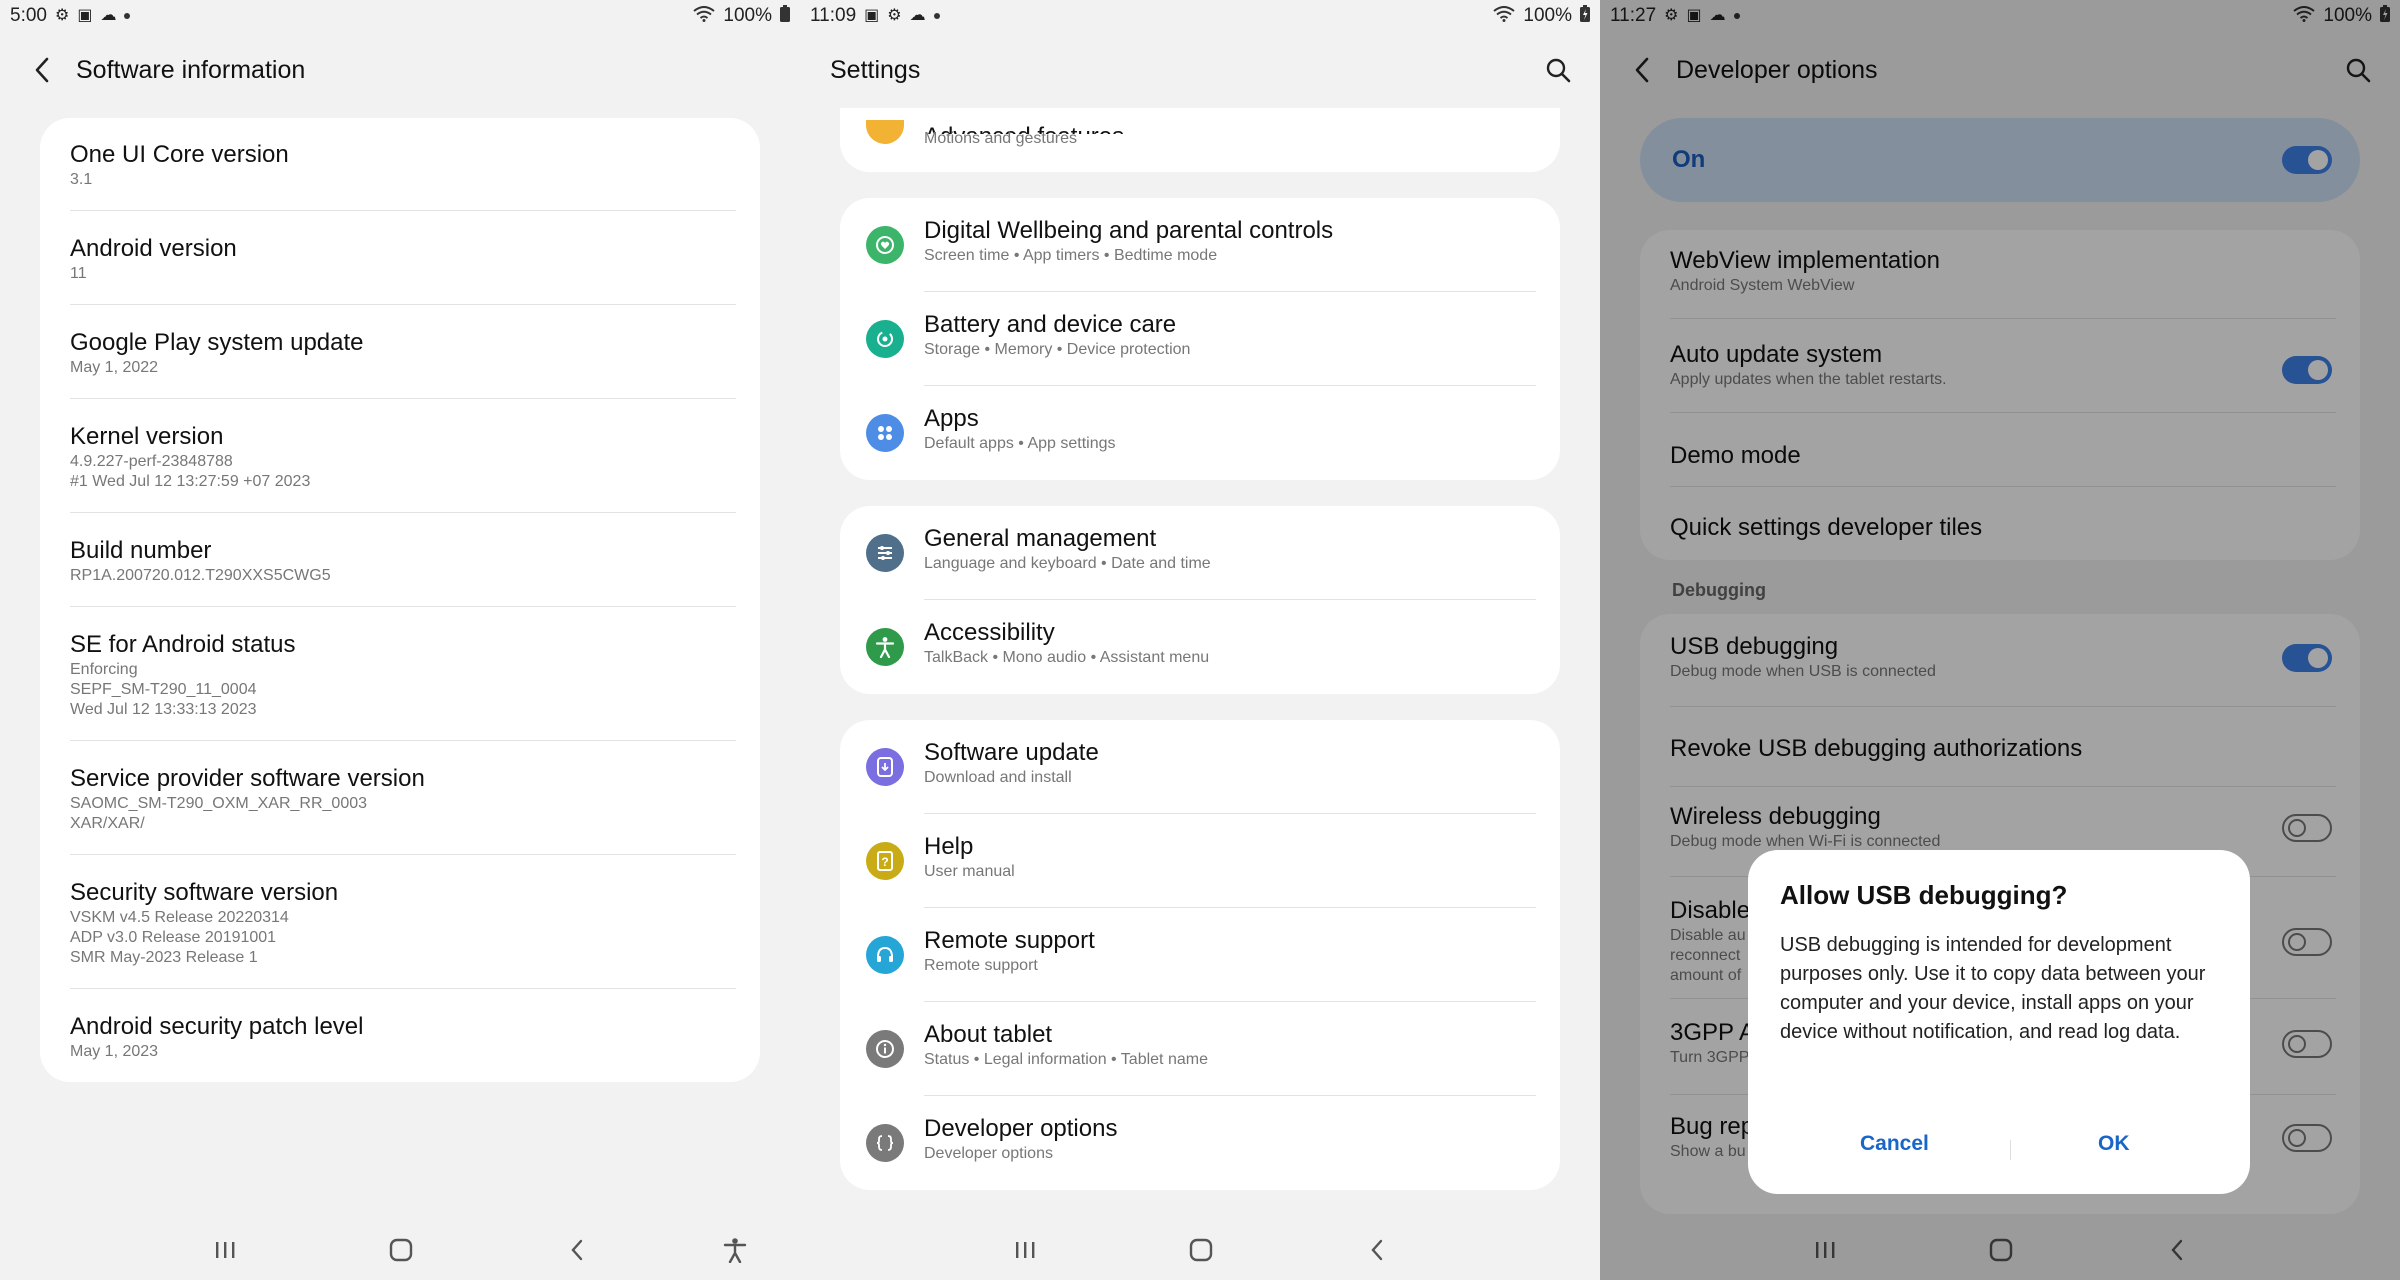 This screenshot has height=1280, width=2400. I want to click on settings-item-developer-options: Developer options Developer options, so click(1200, 1143).